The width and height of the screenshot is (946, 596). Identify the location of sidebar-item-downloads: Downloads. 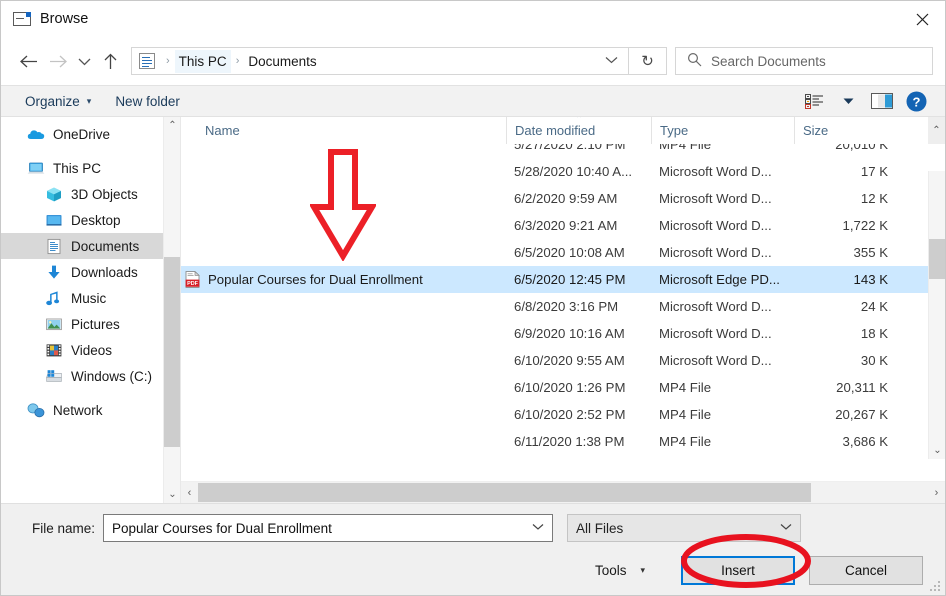
(90, 272).